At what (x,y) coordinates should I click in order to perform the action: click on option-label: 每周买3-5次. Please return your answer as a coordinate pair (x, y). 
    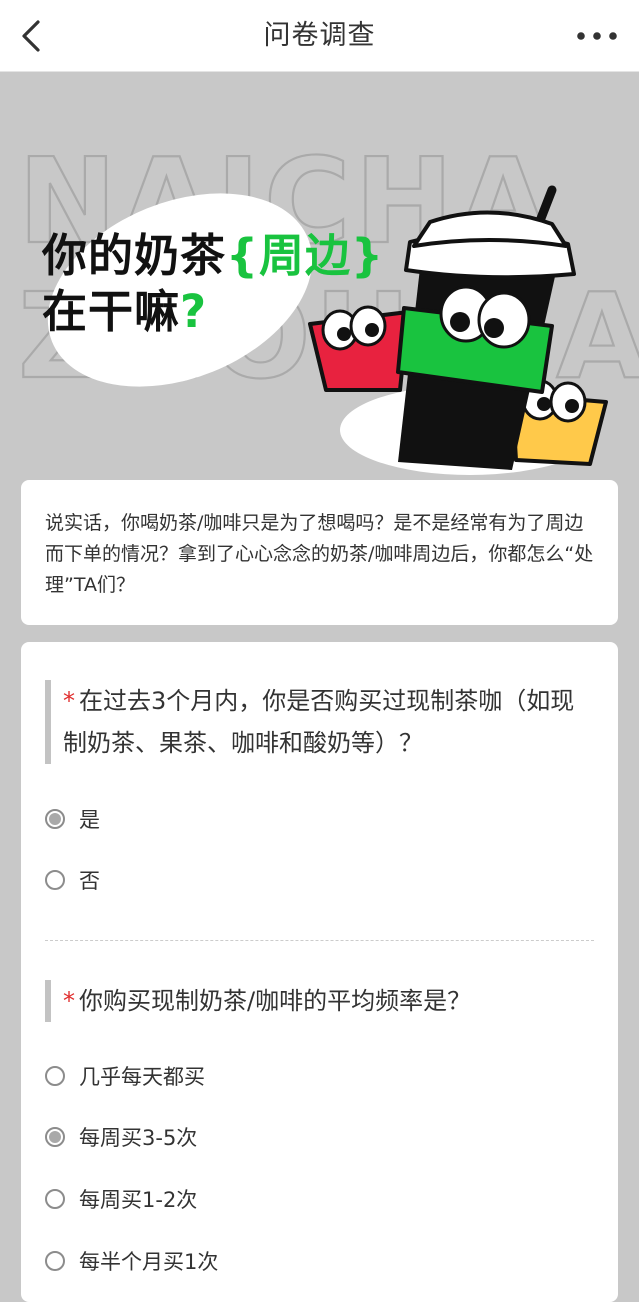
    Looking at the image, I should click on (138, 1138).